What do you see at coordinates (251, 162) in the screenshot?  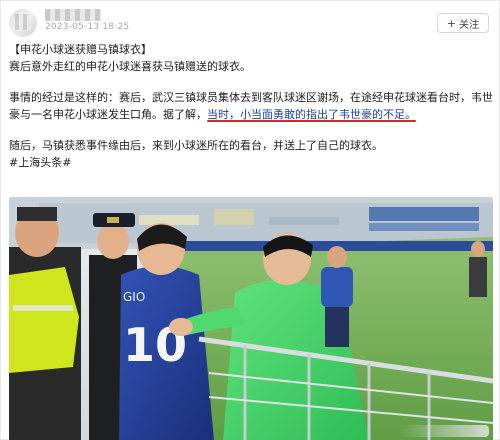 I see `post-hashtag: #上海头条#` at bounding box center [251, 162].